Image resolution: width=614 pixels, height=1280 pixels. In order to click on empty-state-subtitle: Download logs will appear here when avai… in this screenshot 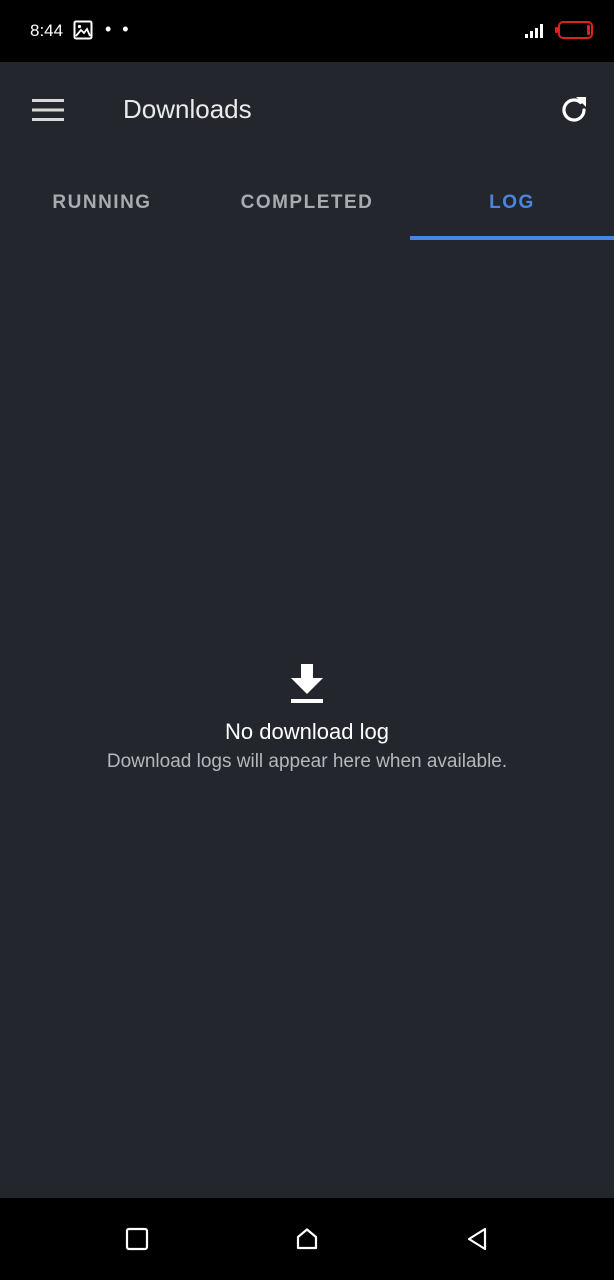, I will do `click(307, 761)`.